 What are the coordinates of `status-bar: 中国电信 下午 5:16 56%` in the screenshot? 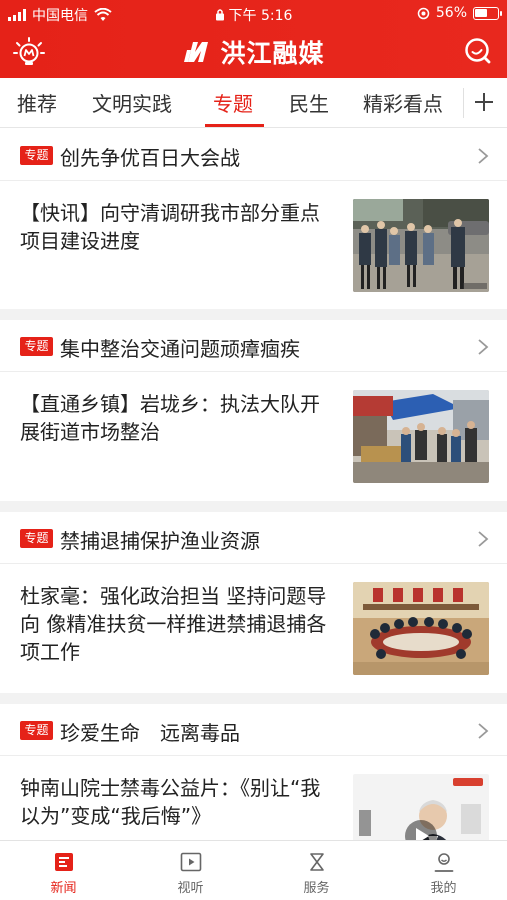 It's located at (253, 13).